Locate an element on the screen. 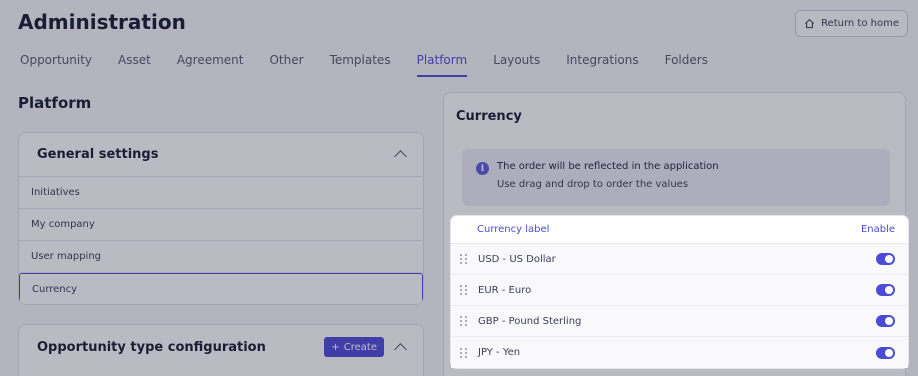  opportunity-type-header: Opportunity type configuration + Create is located at coordinates (221, 347).